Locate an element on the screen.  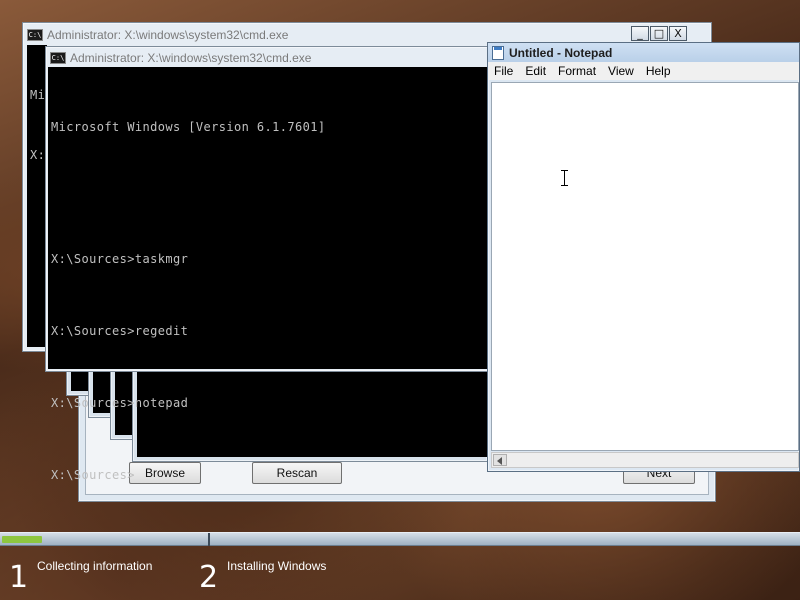
step-number: 2 is located at coordinates (209, 577).